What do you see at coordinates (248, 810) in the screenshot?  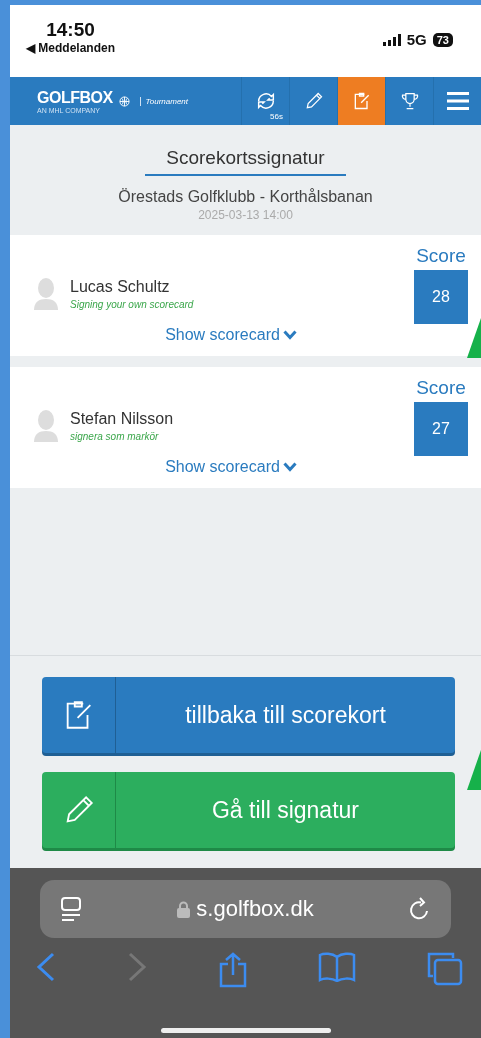 I see `action-button: Gå till signatur` at bounding box center [248, 810].